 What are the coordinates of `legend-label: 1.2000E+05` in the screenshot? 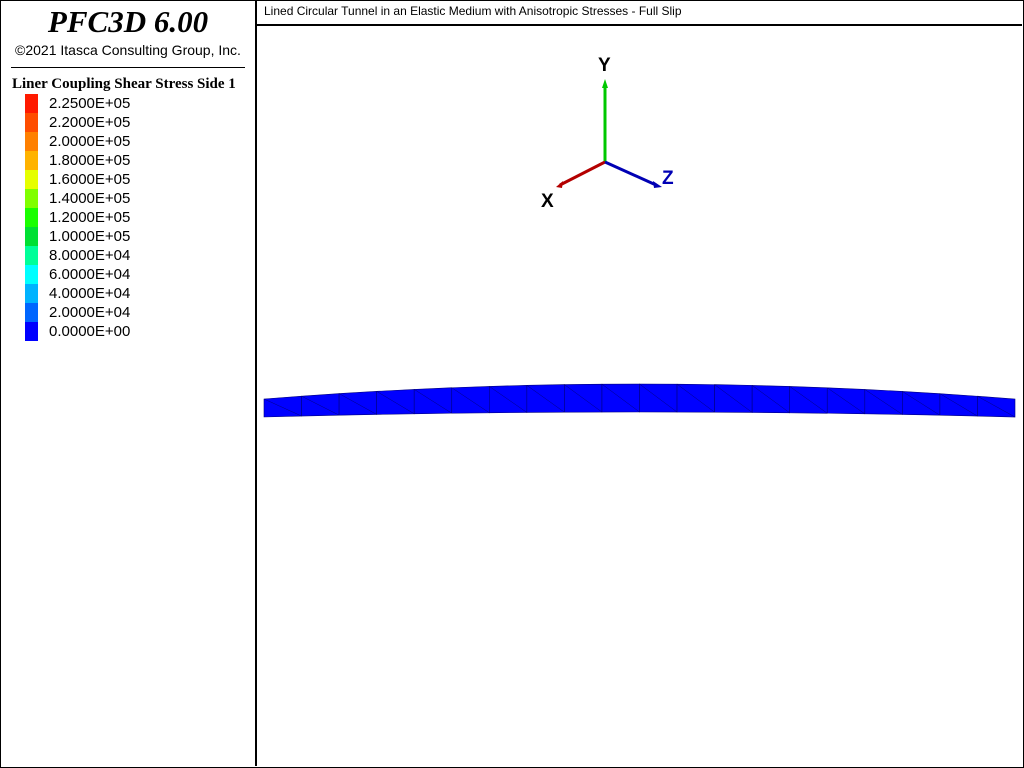 It's located at (90, 217).